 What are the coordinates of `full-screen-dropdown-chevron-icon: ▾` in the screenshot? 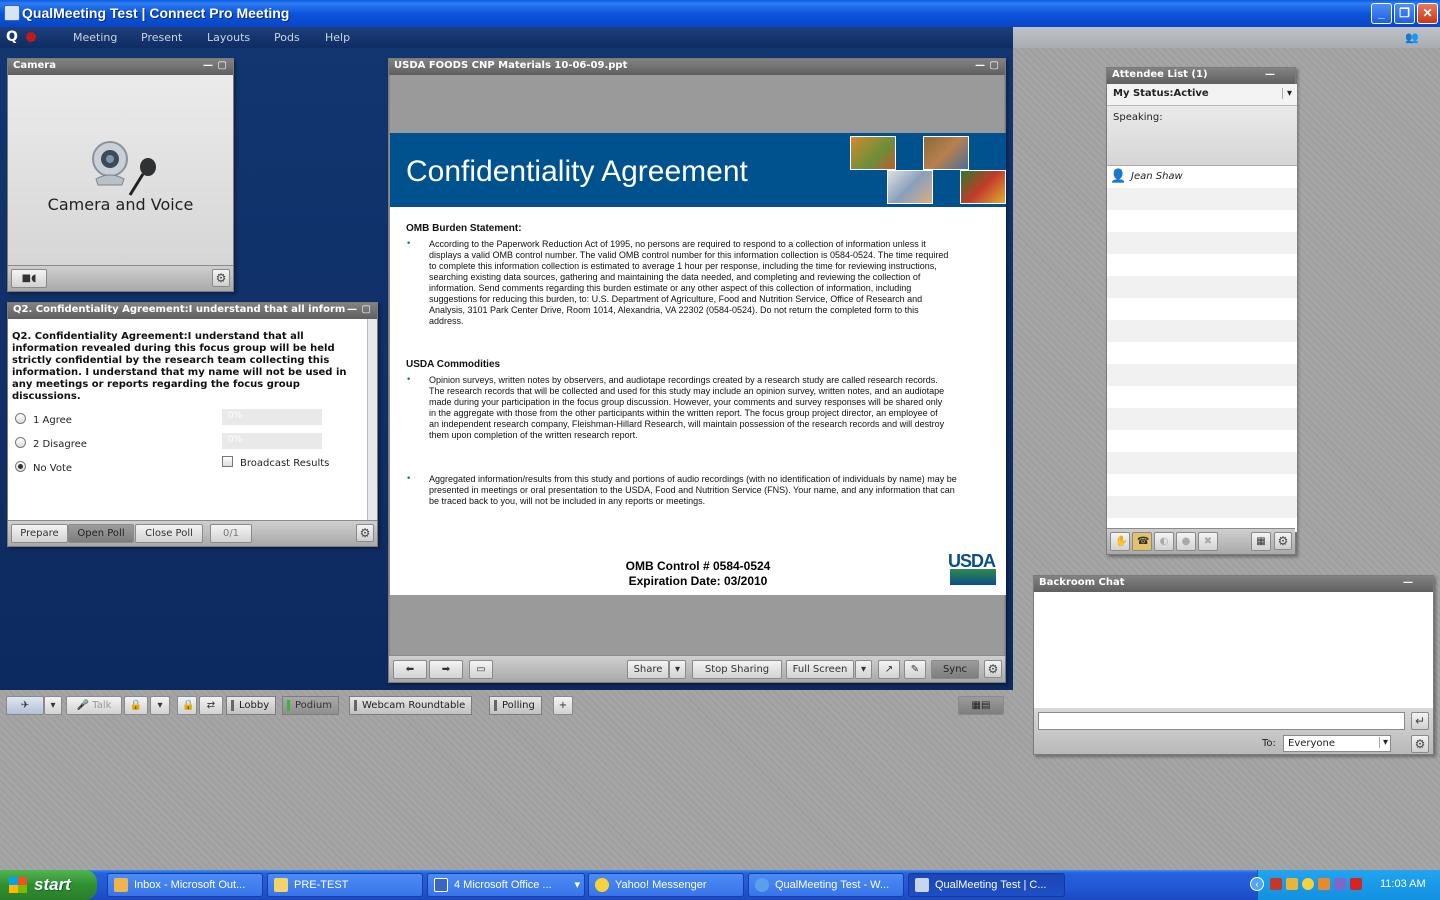 It's located at (863, 669).